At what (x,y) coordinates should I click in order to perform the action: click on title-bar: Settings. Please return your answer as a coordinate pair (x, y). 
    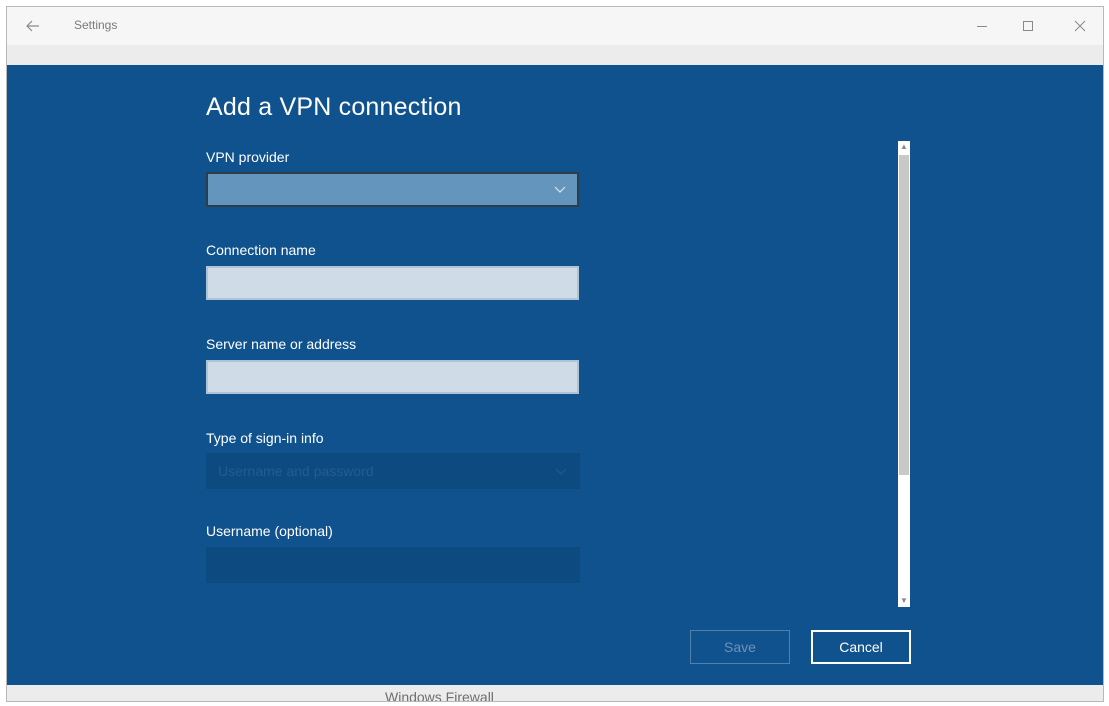
    Looking at the image, I should click on (555, 26).